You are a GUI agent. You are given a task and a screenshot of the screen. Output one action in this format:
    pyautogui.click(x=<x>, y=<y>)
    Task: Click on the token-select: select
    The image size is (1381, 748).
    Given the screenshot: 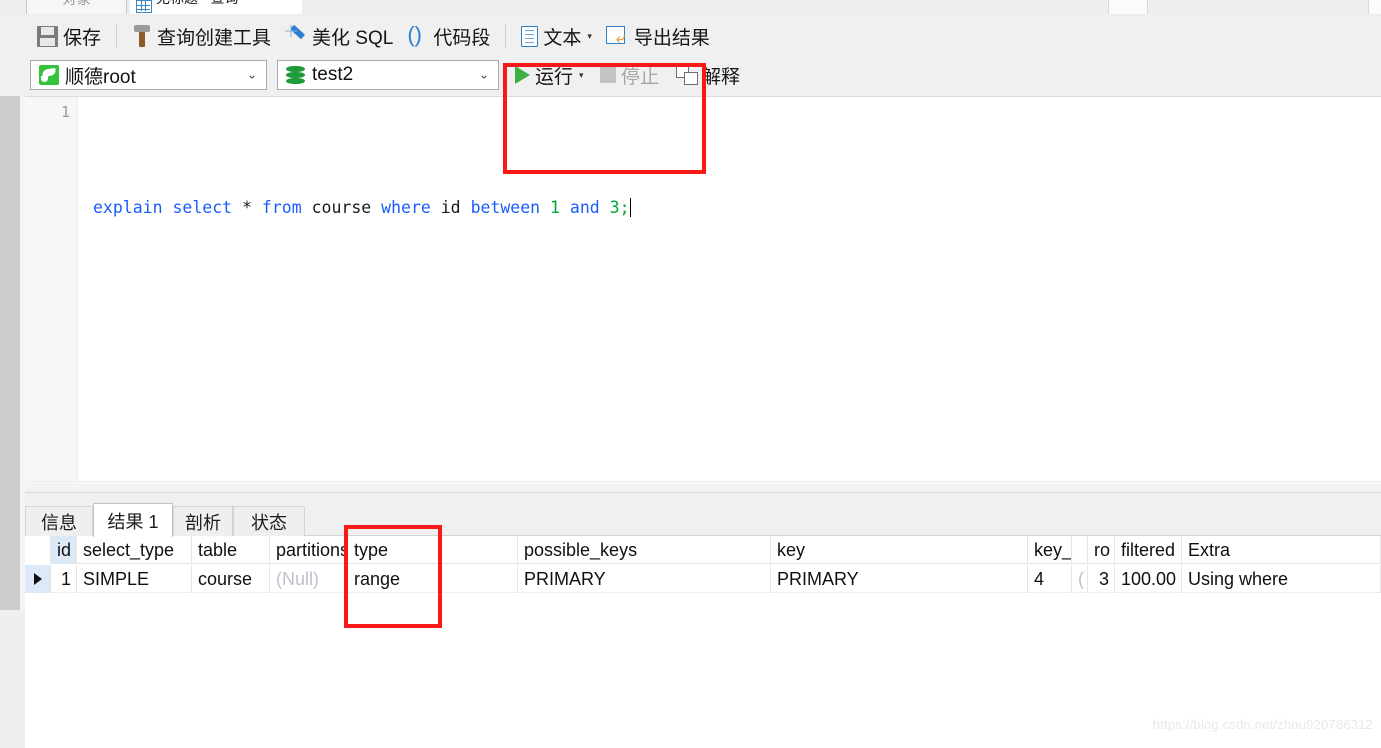 What is the action you would take?
    pyautogui.click(x=202, y=207)
    